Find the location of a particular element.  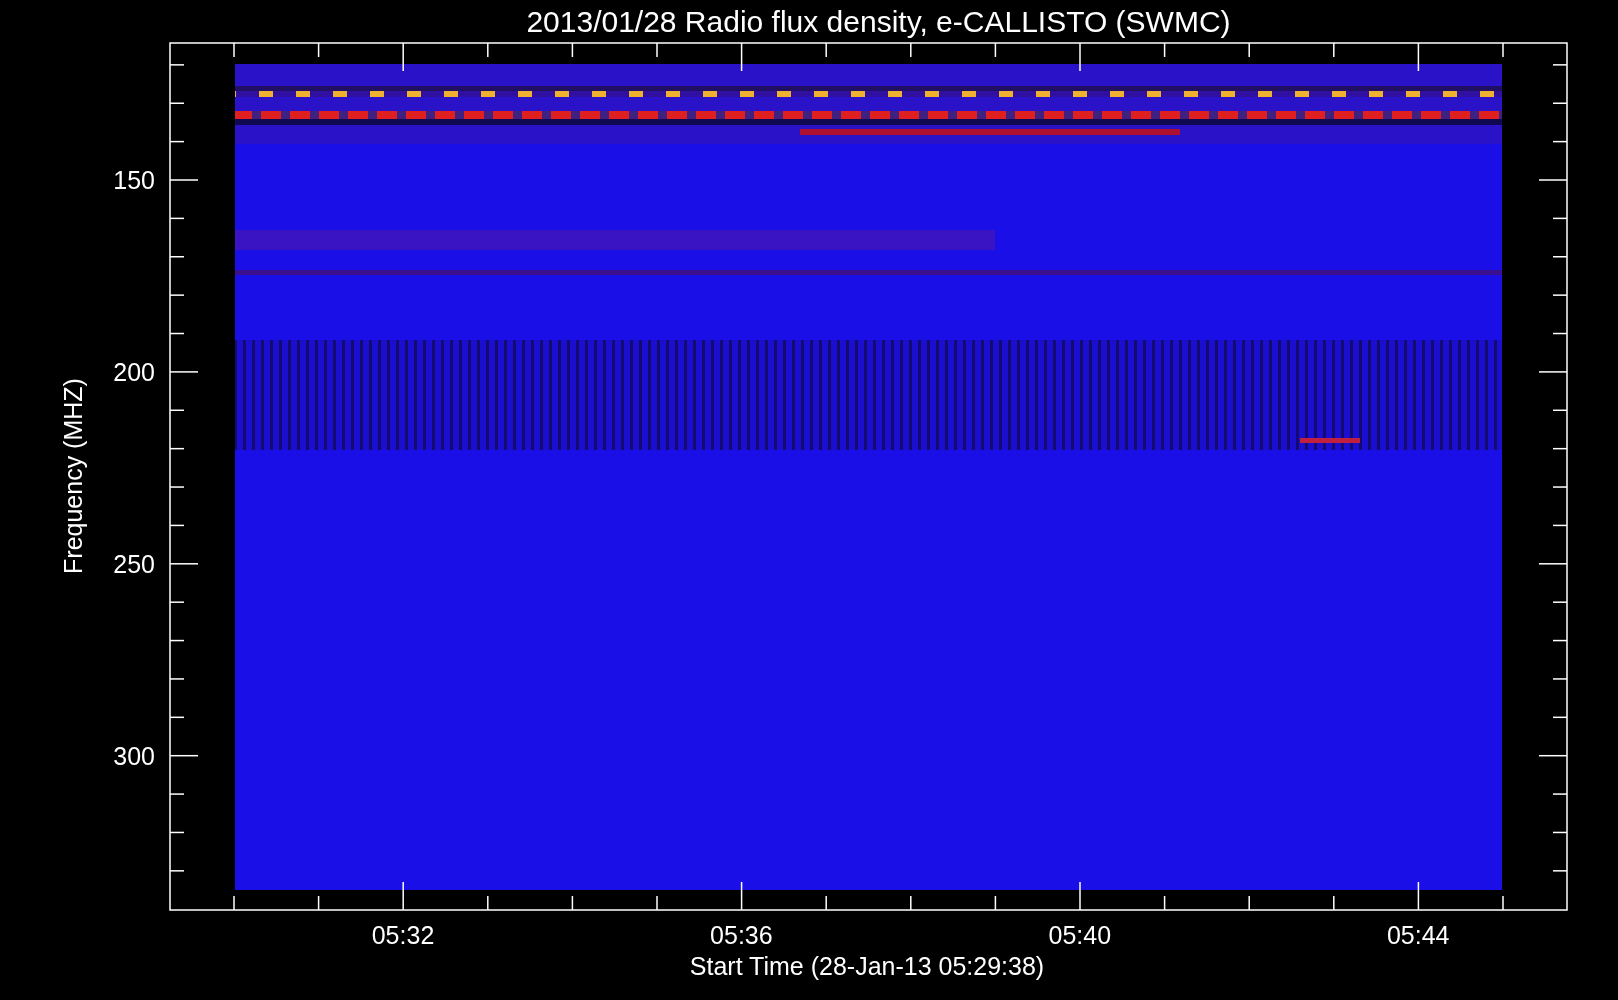

y-tick-label: 300 is located at coordinates (134, 755).